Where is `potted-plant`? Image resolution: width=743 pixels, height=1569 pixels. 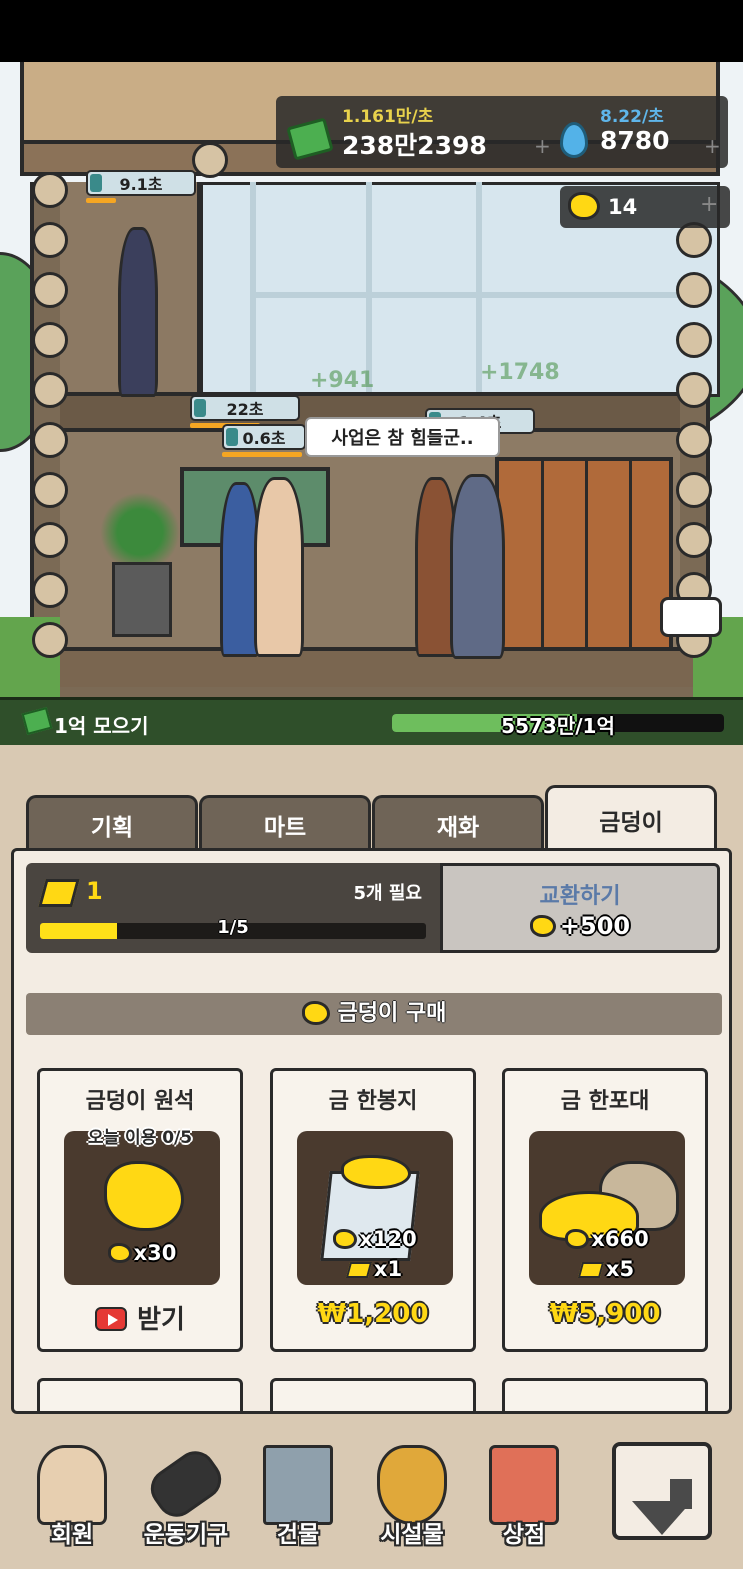
potted-plant is located at coordinates (140, 532).